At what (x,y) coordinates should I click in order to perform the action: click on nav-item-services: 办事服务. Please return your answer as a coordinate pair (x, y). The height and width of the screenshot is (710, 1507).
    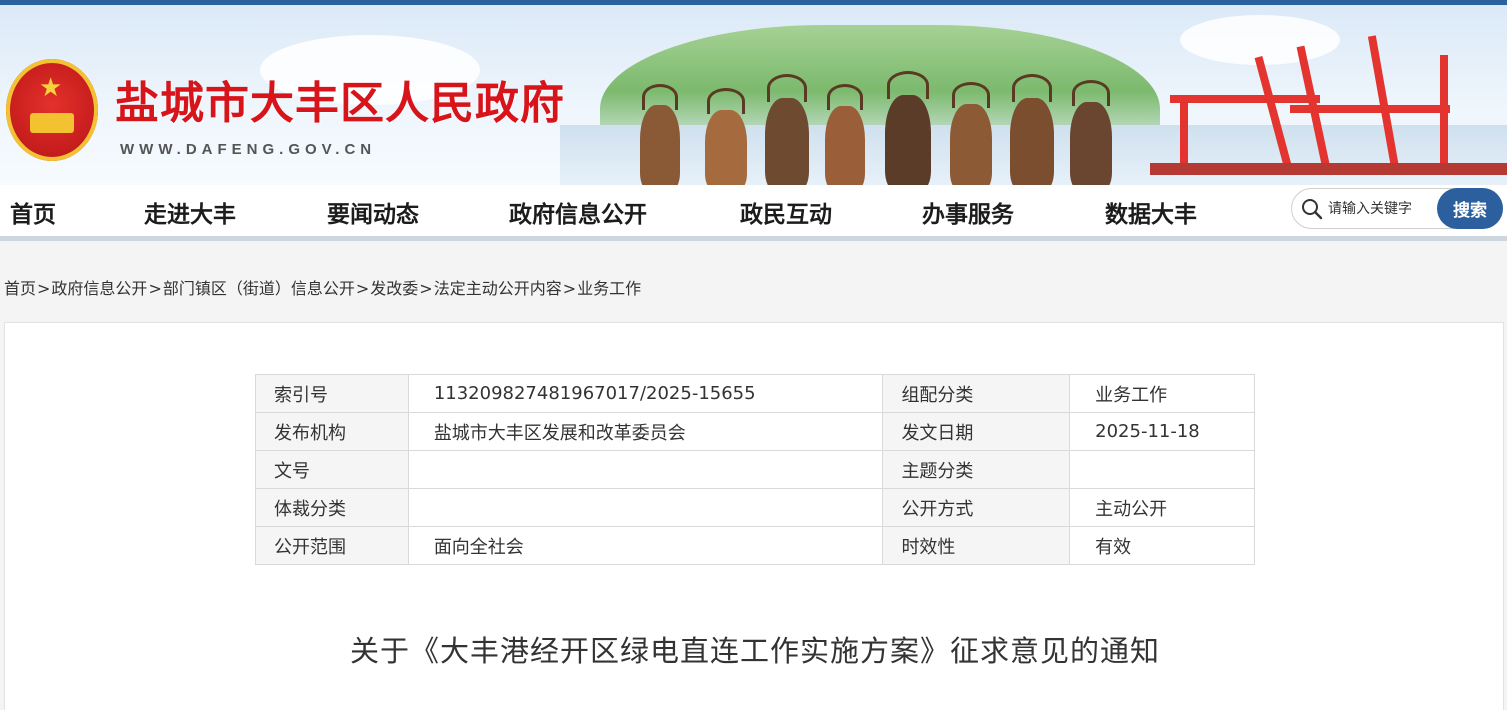
    Looking at the image, I should click on (968, 212).